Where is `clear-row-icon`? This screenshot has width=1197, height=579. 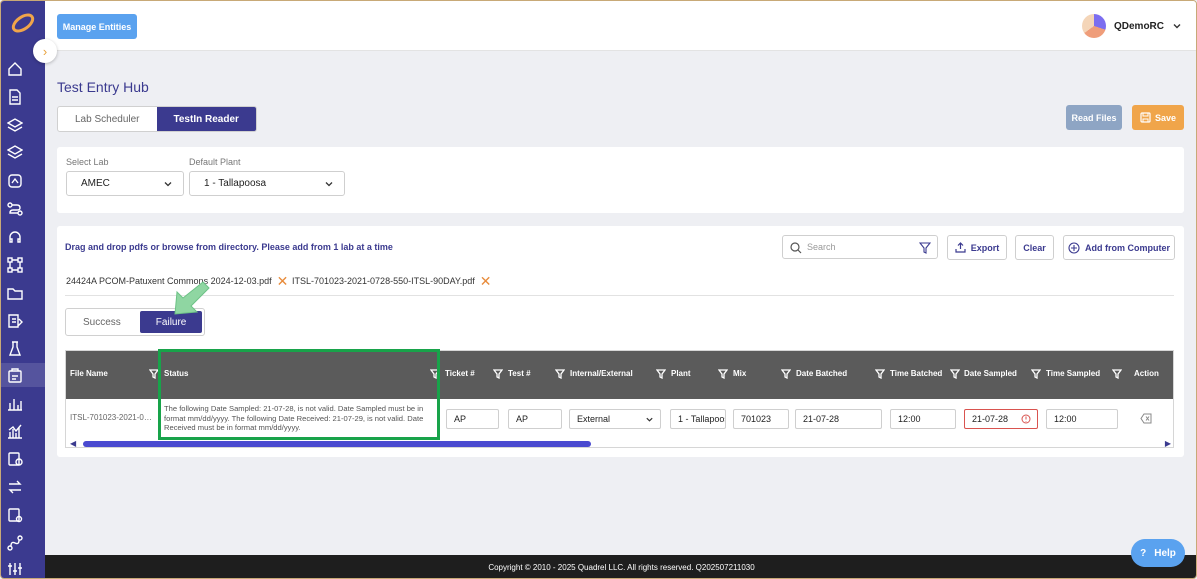 clear-row-icon is located at coordinates (1146, 418).